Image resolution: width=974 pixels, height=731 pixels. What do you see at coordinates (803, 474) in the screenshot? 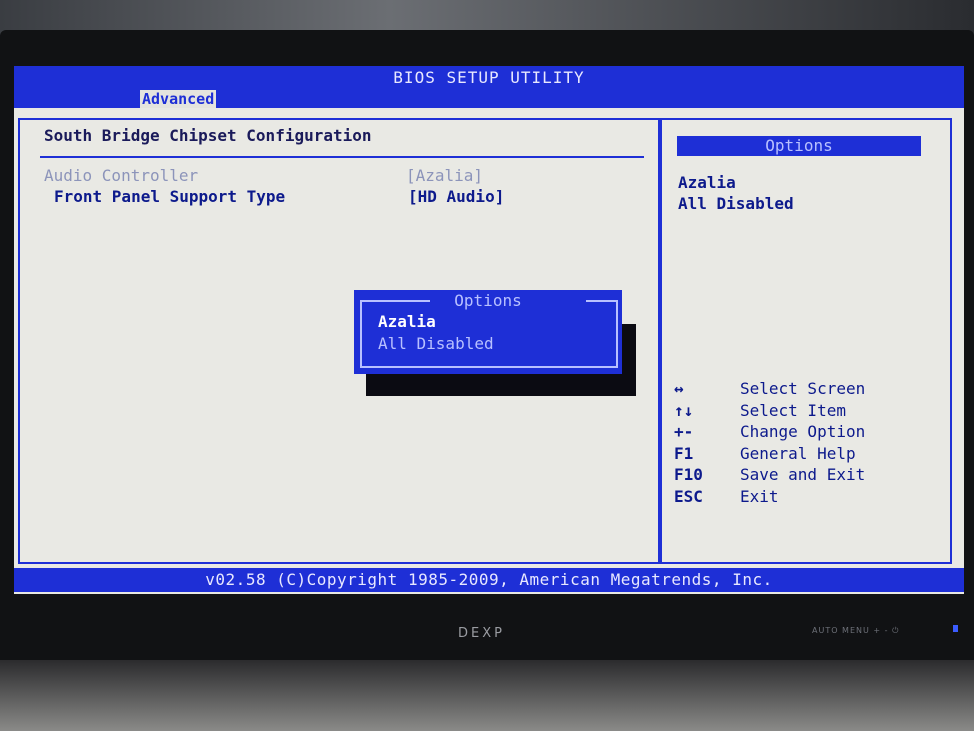
I see `key-desc: Save and Exit` at bounding box center [803, 474].